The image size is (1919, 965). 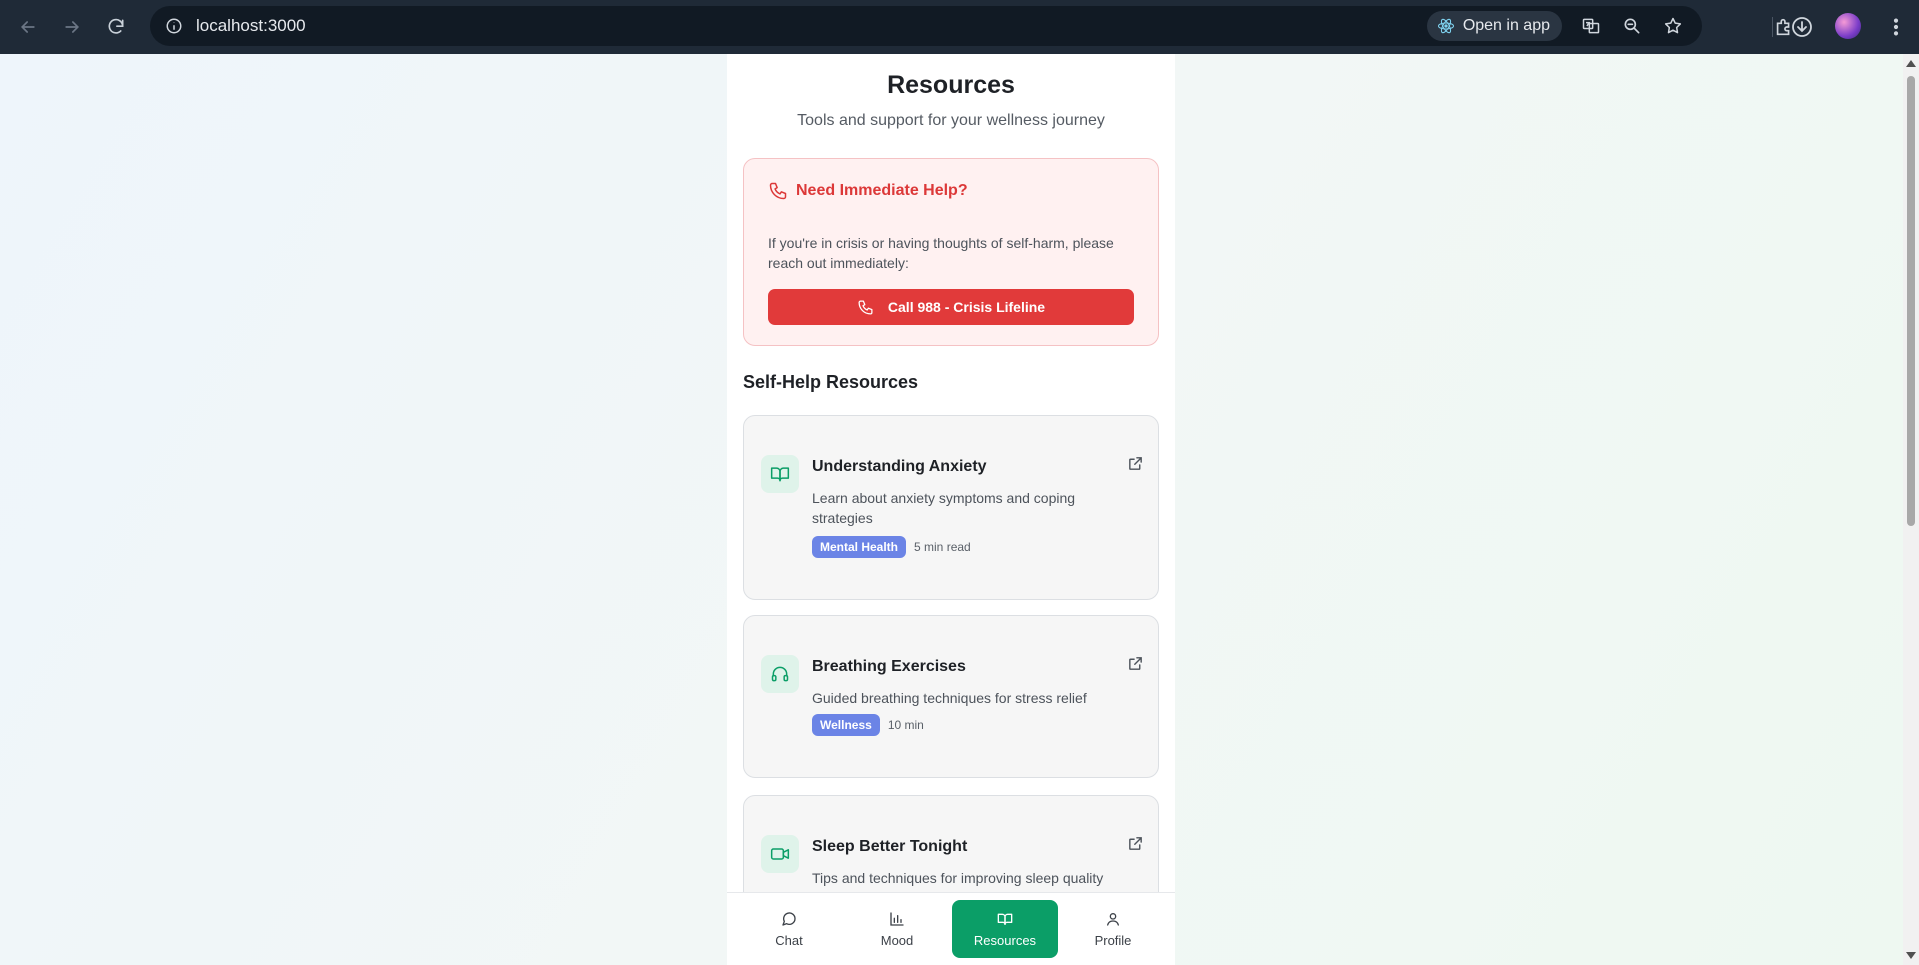 I want to click on bookmark-star-icon, so click(x=1673, y=26).